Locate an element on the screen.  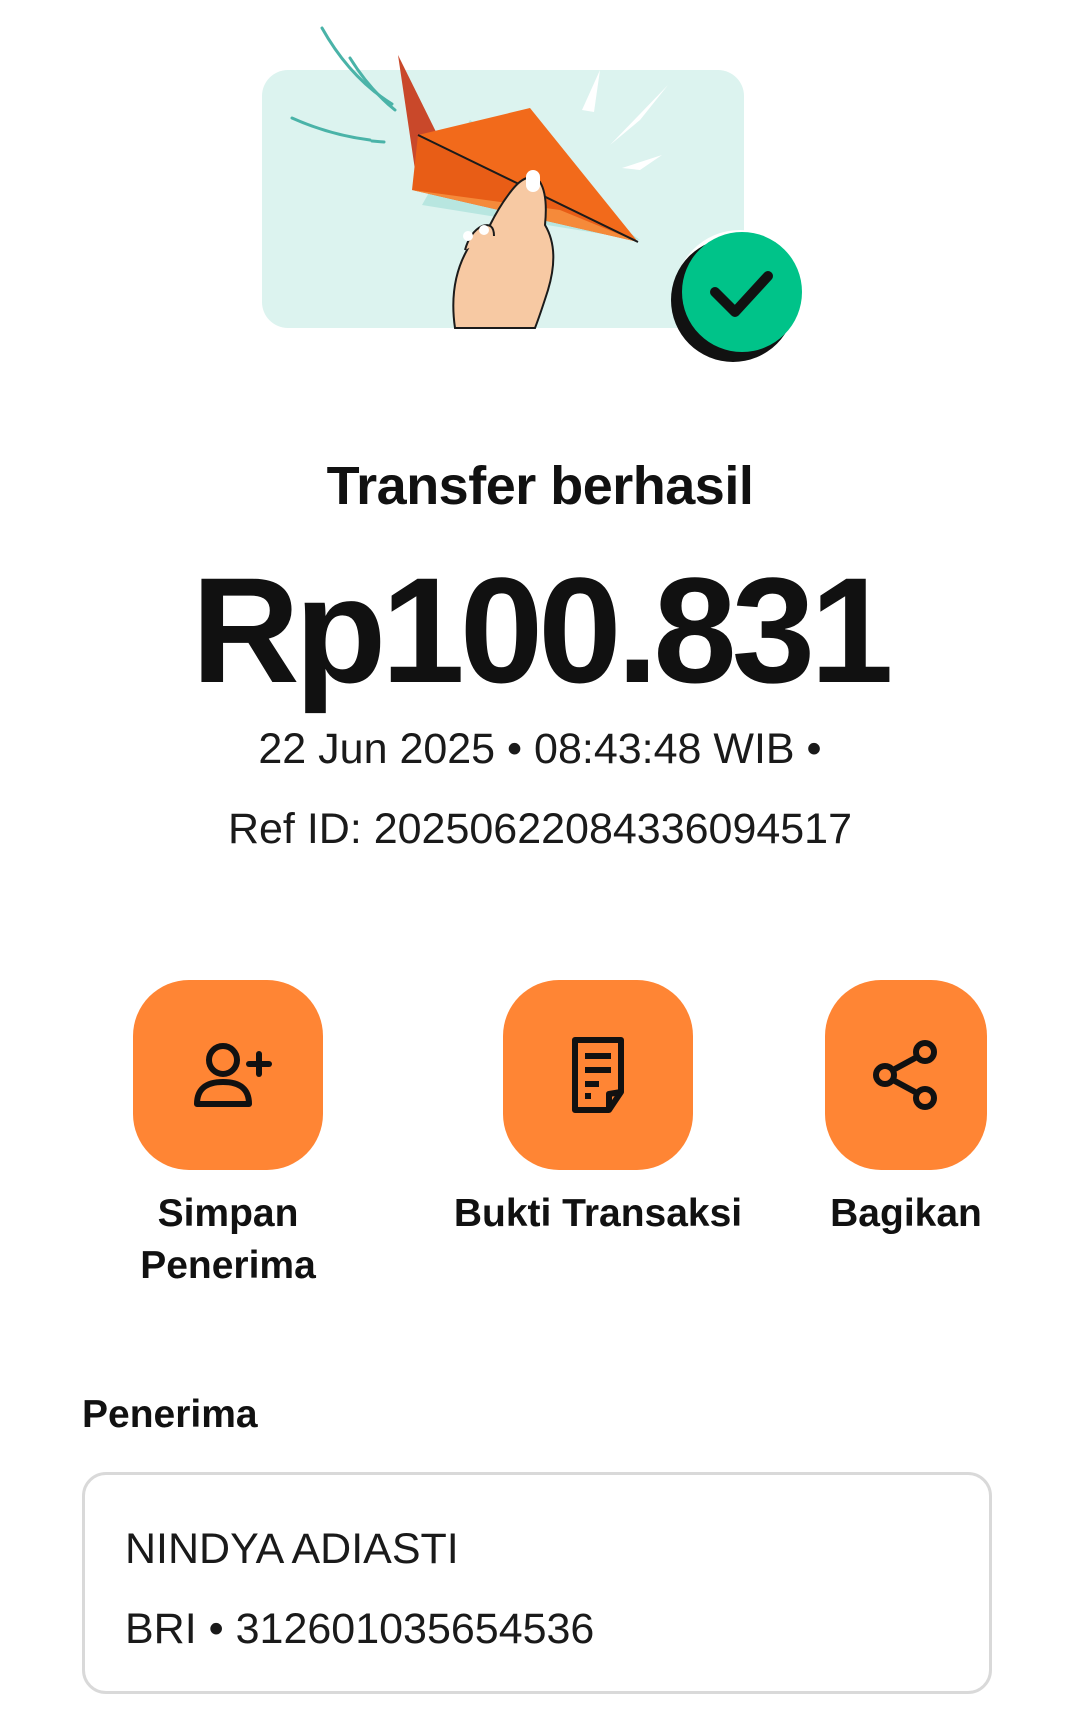
share-button is located at coordinates (906, 1075).